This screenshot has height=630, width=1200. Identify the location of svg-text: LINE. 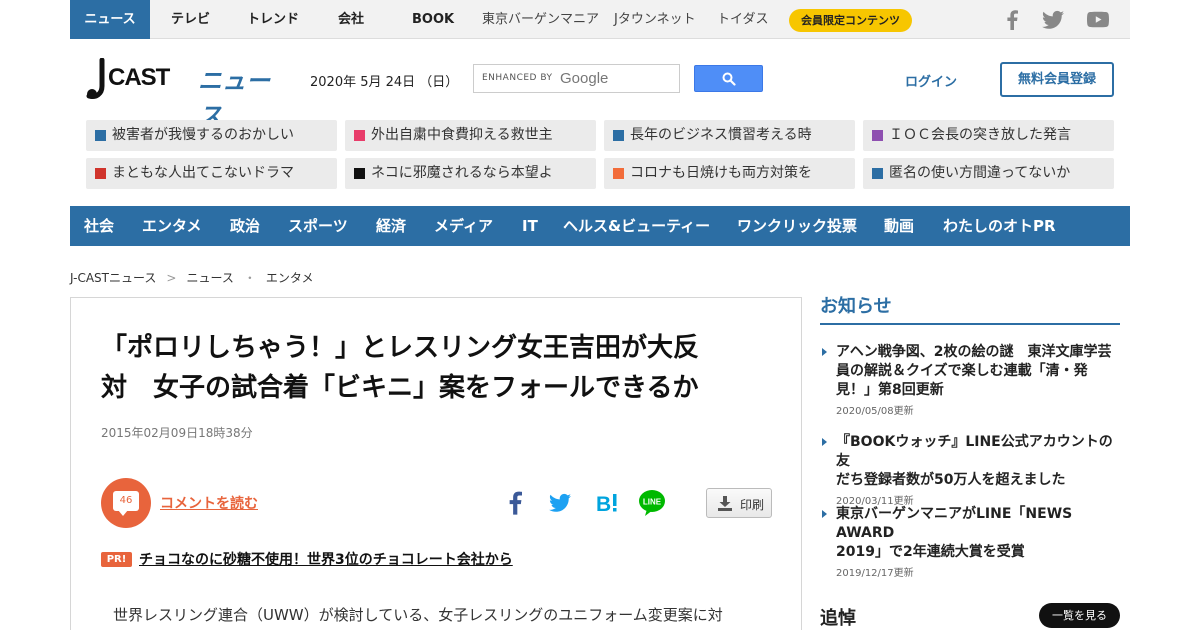
(652, 502).